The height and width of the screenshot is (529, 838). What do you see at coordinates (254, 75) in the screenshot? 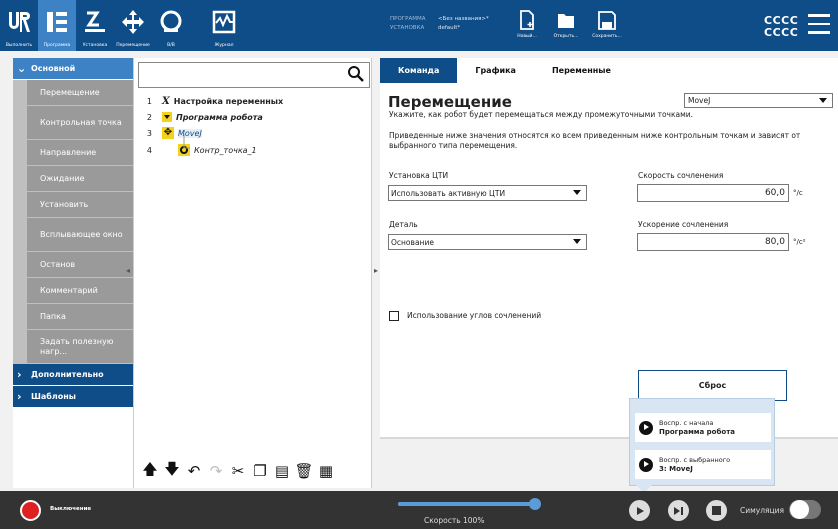
I see `tree-search-input` at bounding box center [254, 75].